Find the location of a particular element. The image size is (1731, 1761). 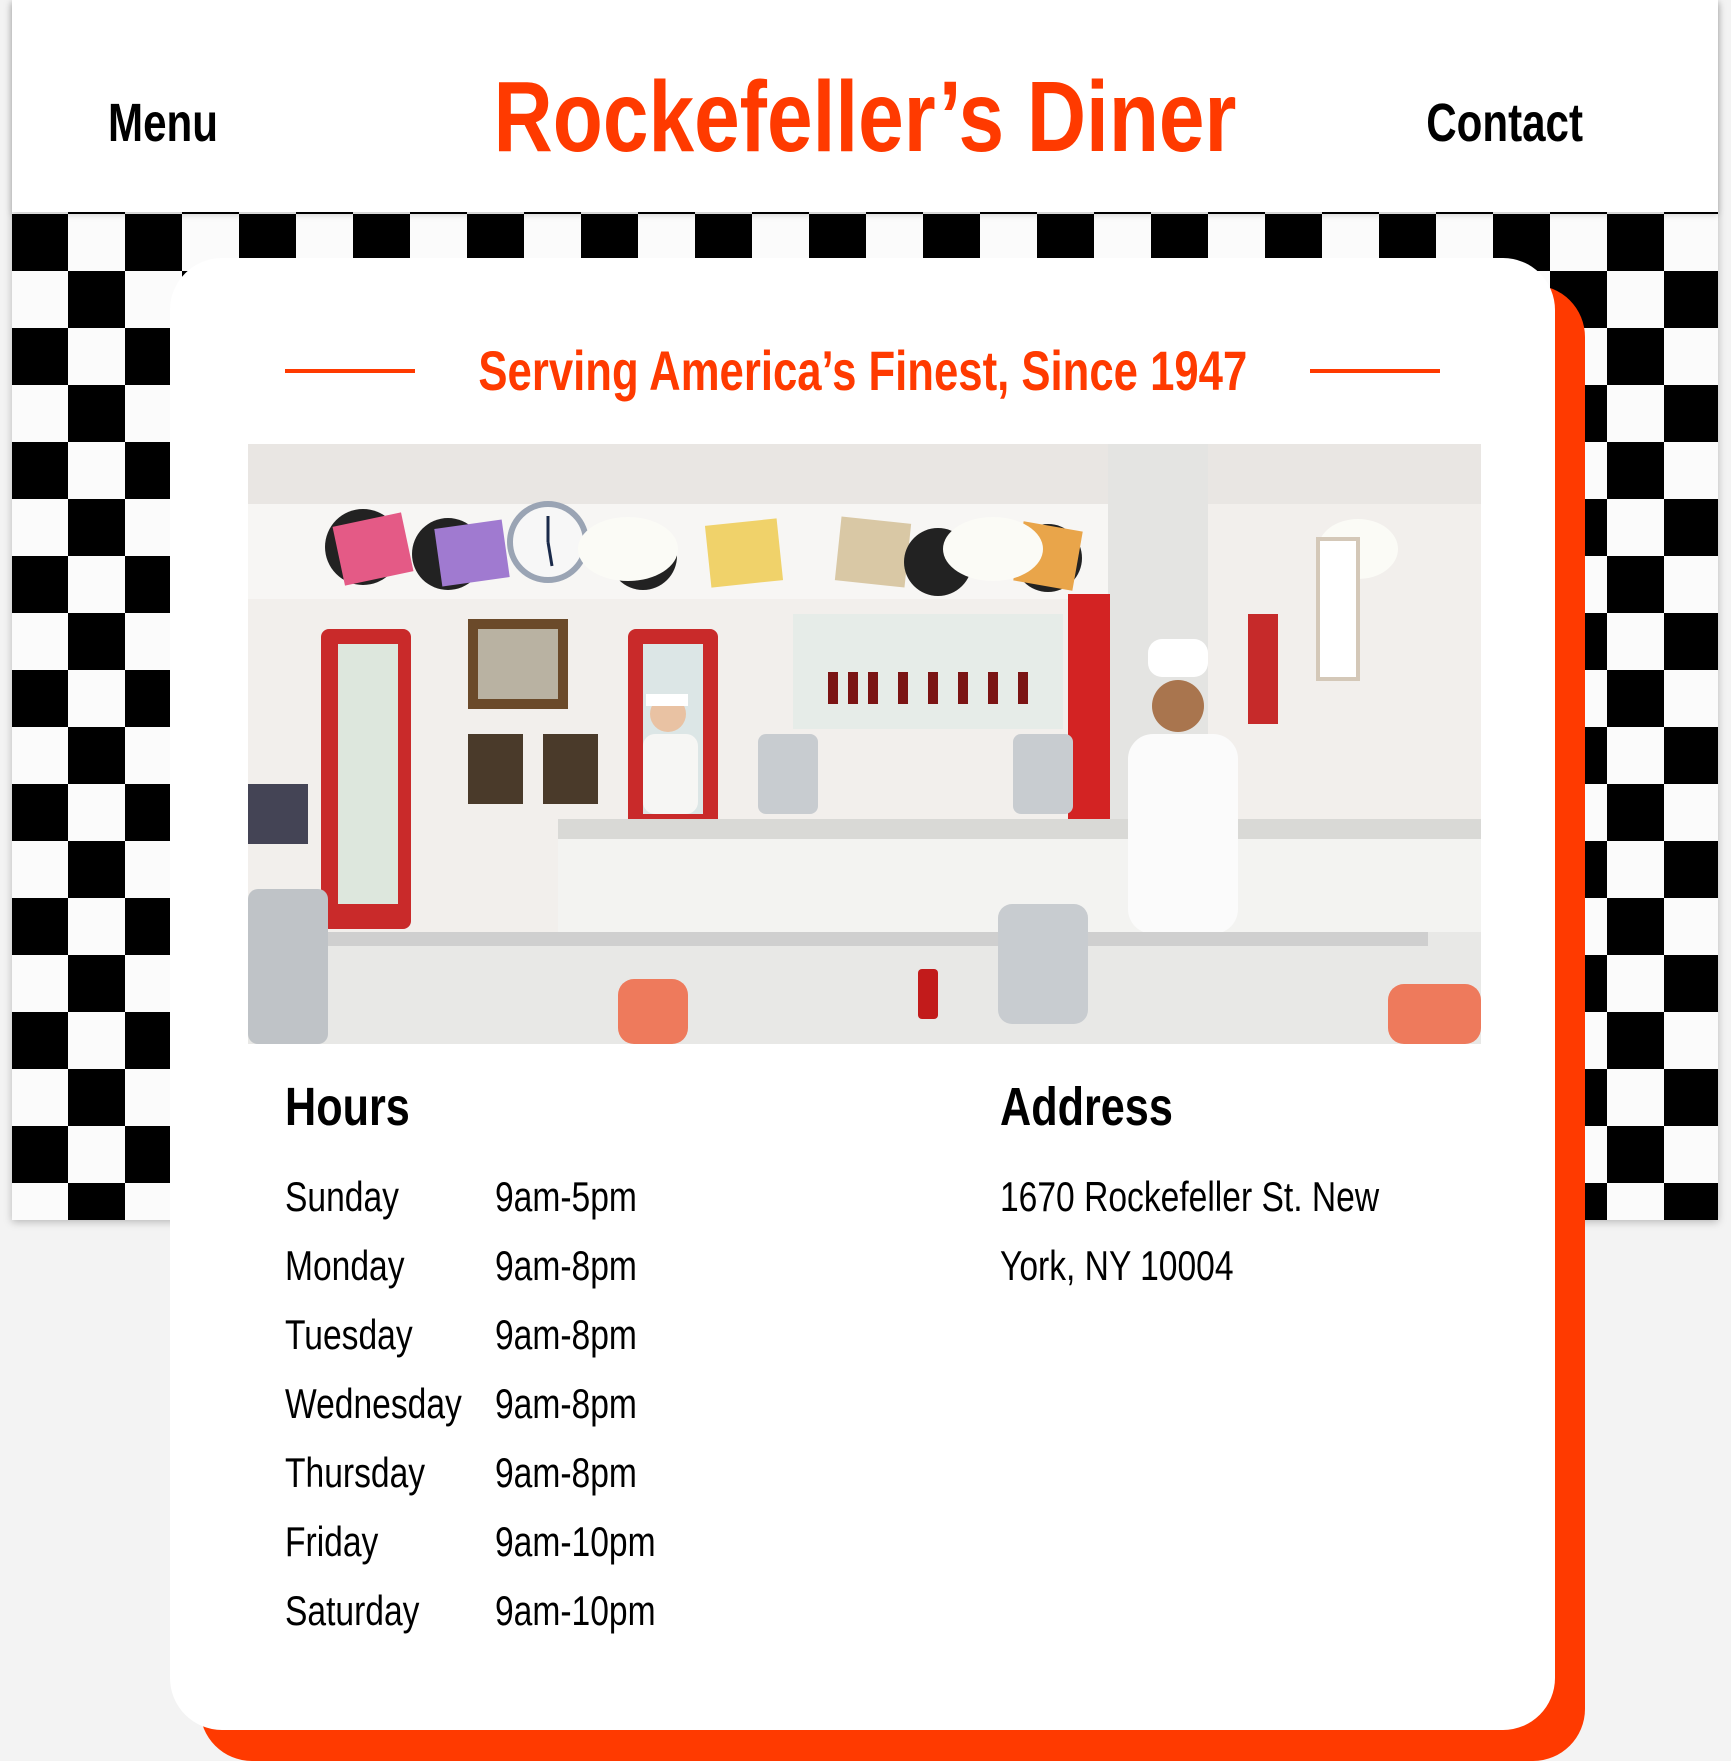

site-header: Menu Rockefeller’s Diner Contact is located at coordinates (865, 106).